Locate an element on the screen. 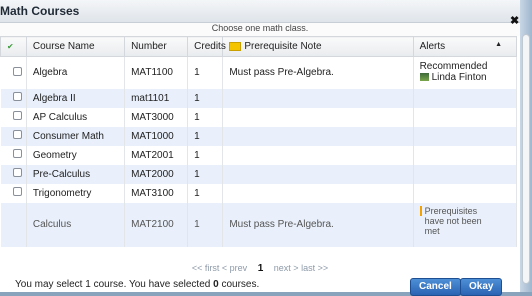  course-name: AP Calculus is located at coordinates (76, 117).